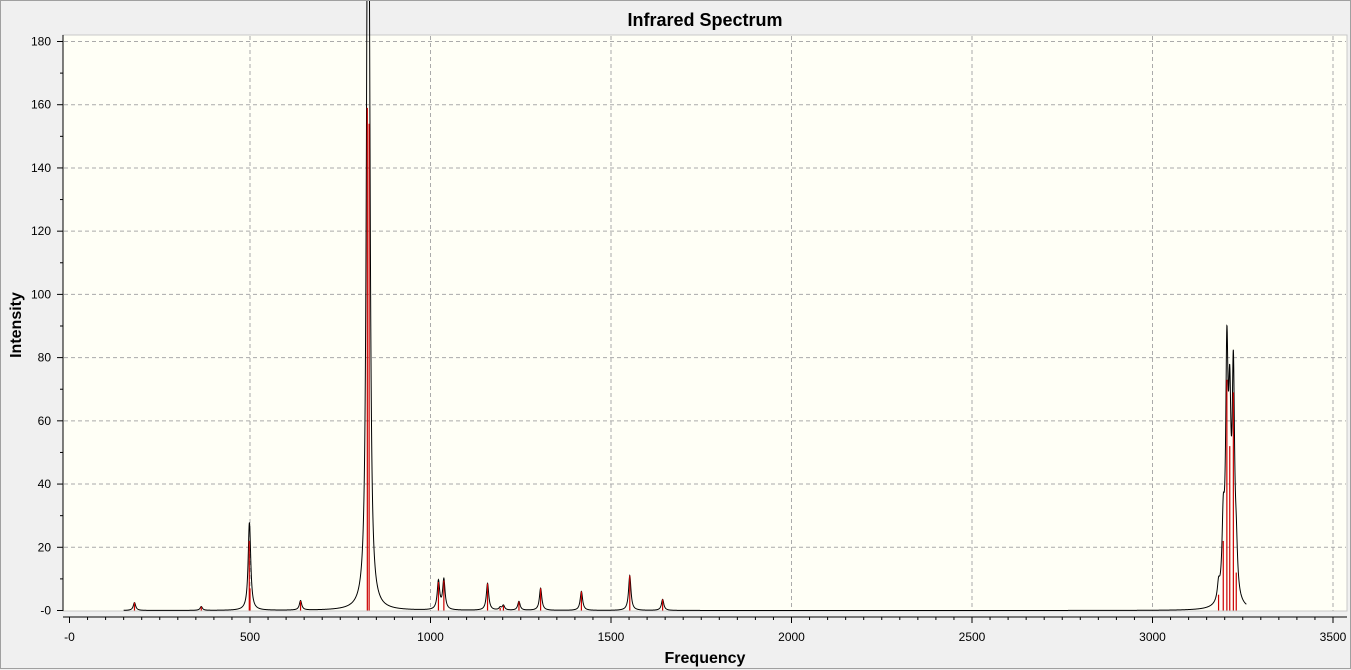 The height and width of the screenshot is (670, 1351). What do you see at coordinates (611, 637) in the screenshot?
I see `x-tick-label: 1500` at bounding box center [611, 637].